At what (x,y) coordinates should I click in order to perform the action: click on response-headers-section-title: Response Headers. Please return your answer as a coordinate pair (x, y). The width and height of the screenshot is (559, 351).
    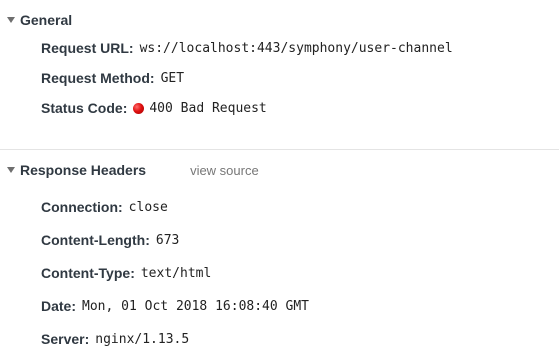
    Looking at the image, I should click on (83, 170).